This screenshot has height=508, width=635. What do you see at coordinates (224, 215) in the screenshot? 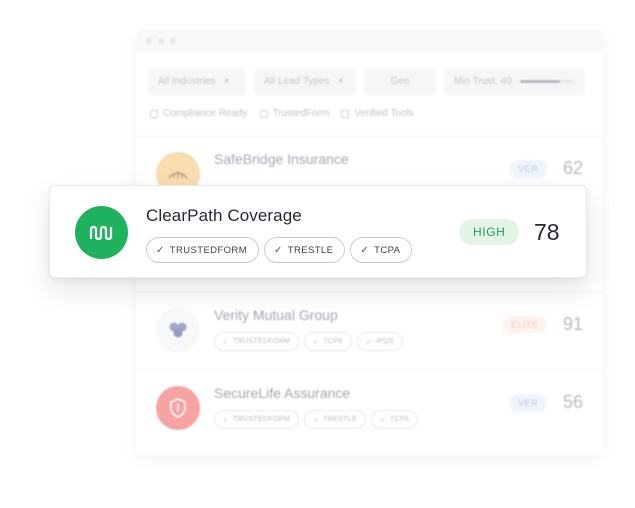
I see `company-name: ClearPath Coverage` at bounding box center [224, 215].